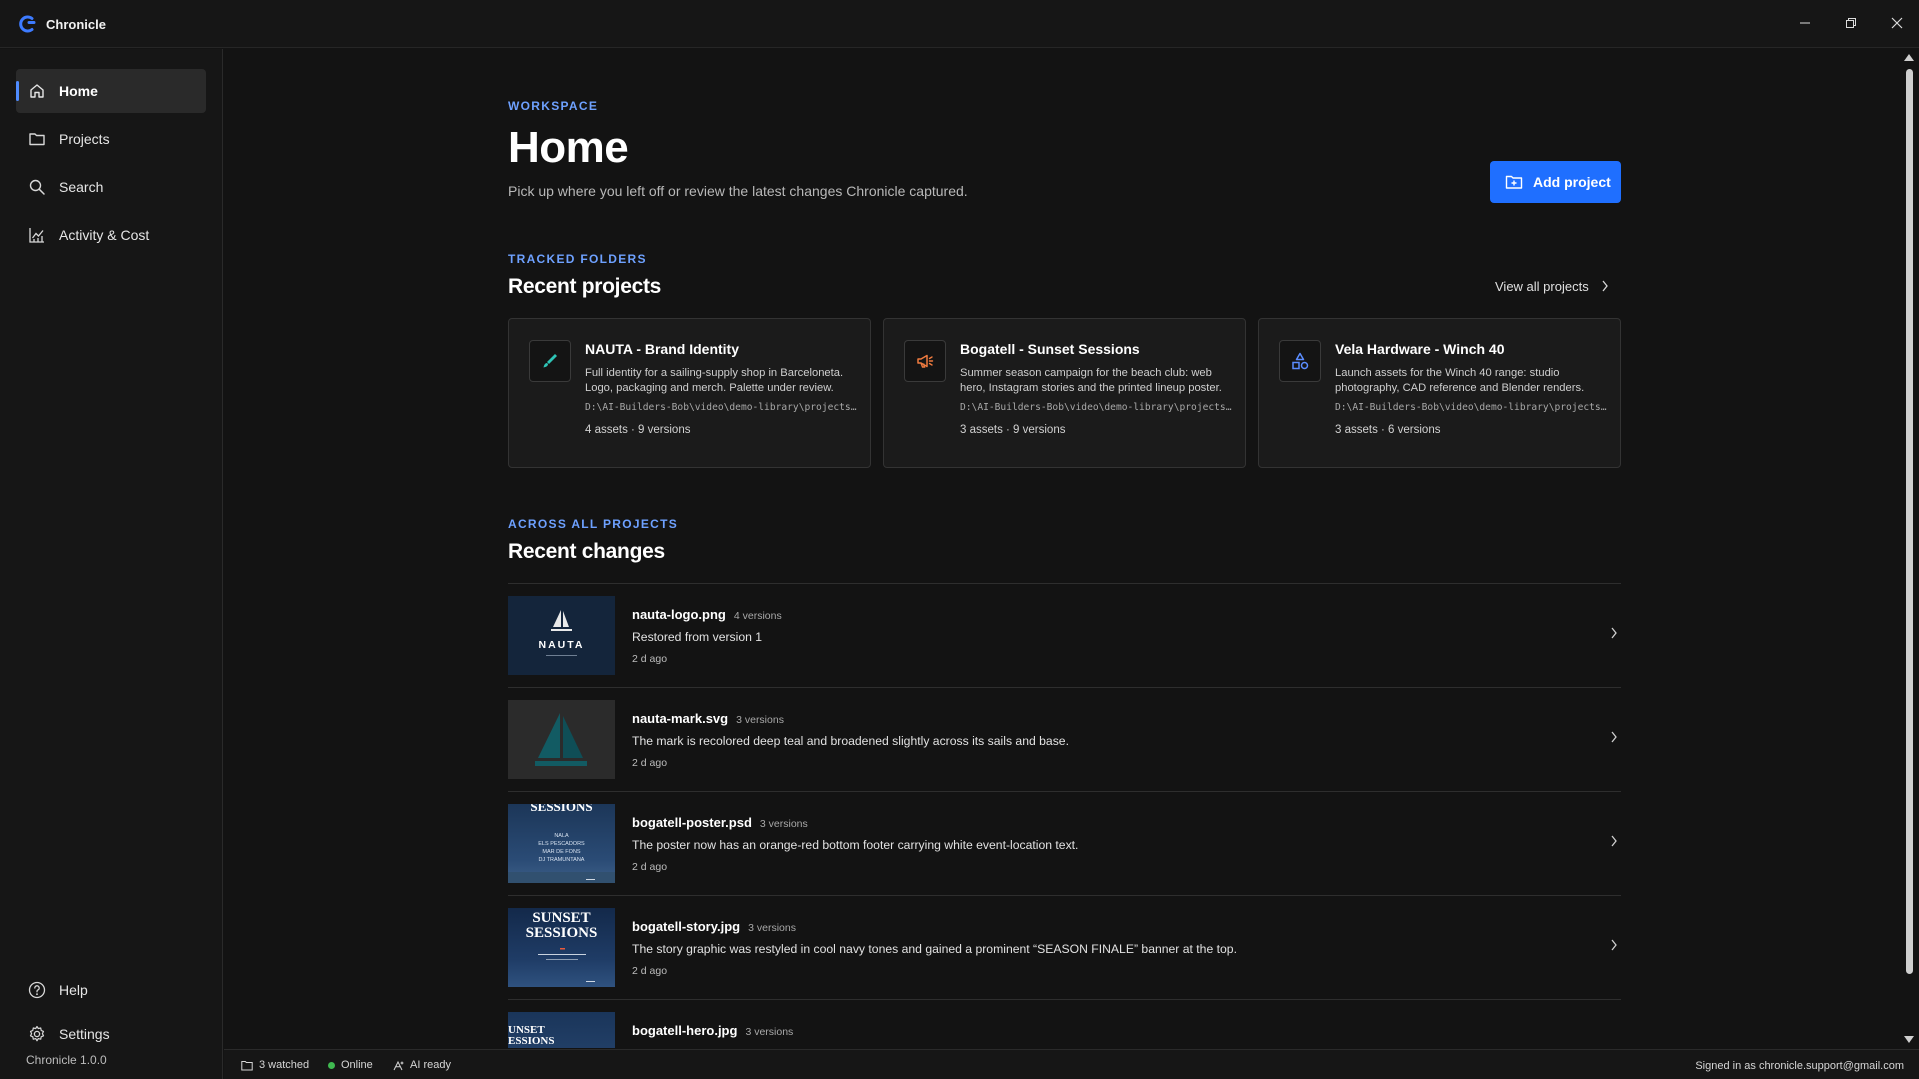 The height and width of the screenshot is (1079, 1919). I want to click on recent-changes-heading: Recent changes, so click(586, 551).